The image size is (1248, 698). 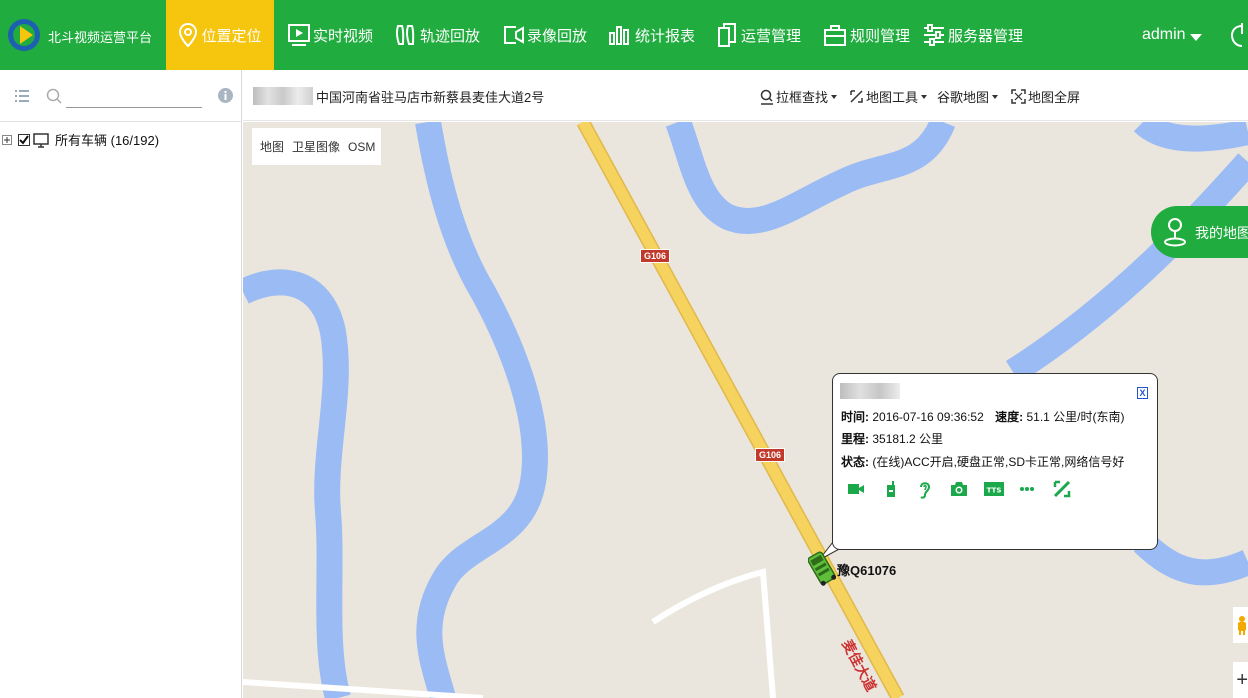 What do you see at coordinates (998, 462) in the screenshot?
I see `status-value: (在线)ACC开启,硬盘正常,SD卡正常,网络信号好` at bounding box center [998, 462].